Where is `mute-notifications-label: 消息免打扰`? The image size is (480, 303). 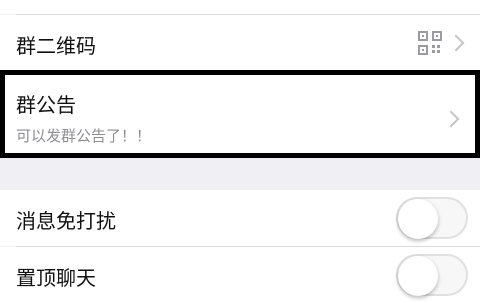 mute-notifications-label: 消息免打扰 is located at coordinates (66, 221).